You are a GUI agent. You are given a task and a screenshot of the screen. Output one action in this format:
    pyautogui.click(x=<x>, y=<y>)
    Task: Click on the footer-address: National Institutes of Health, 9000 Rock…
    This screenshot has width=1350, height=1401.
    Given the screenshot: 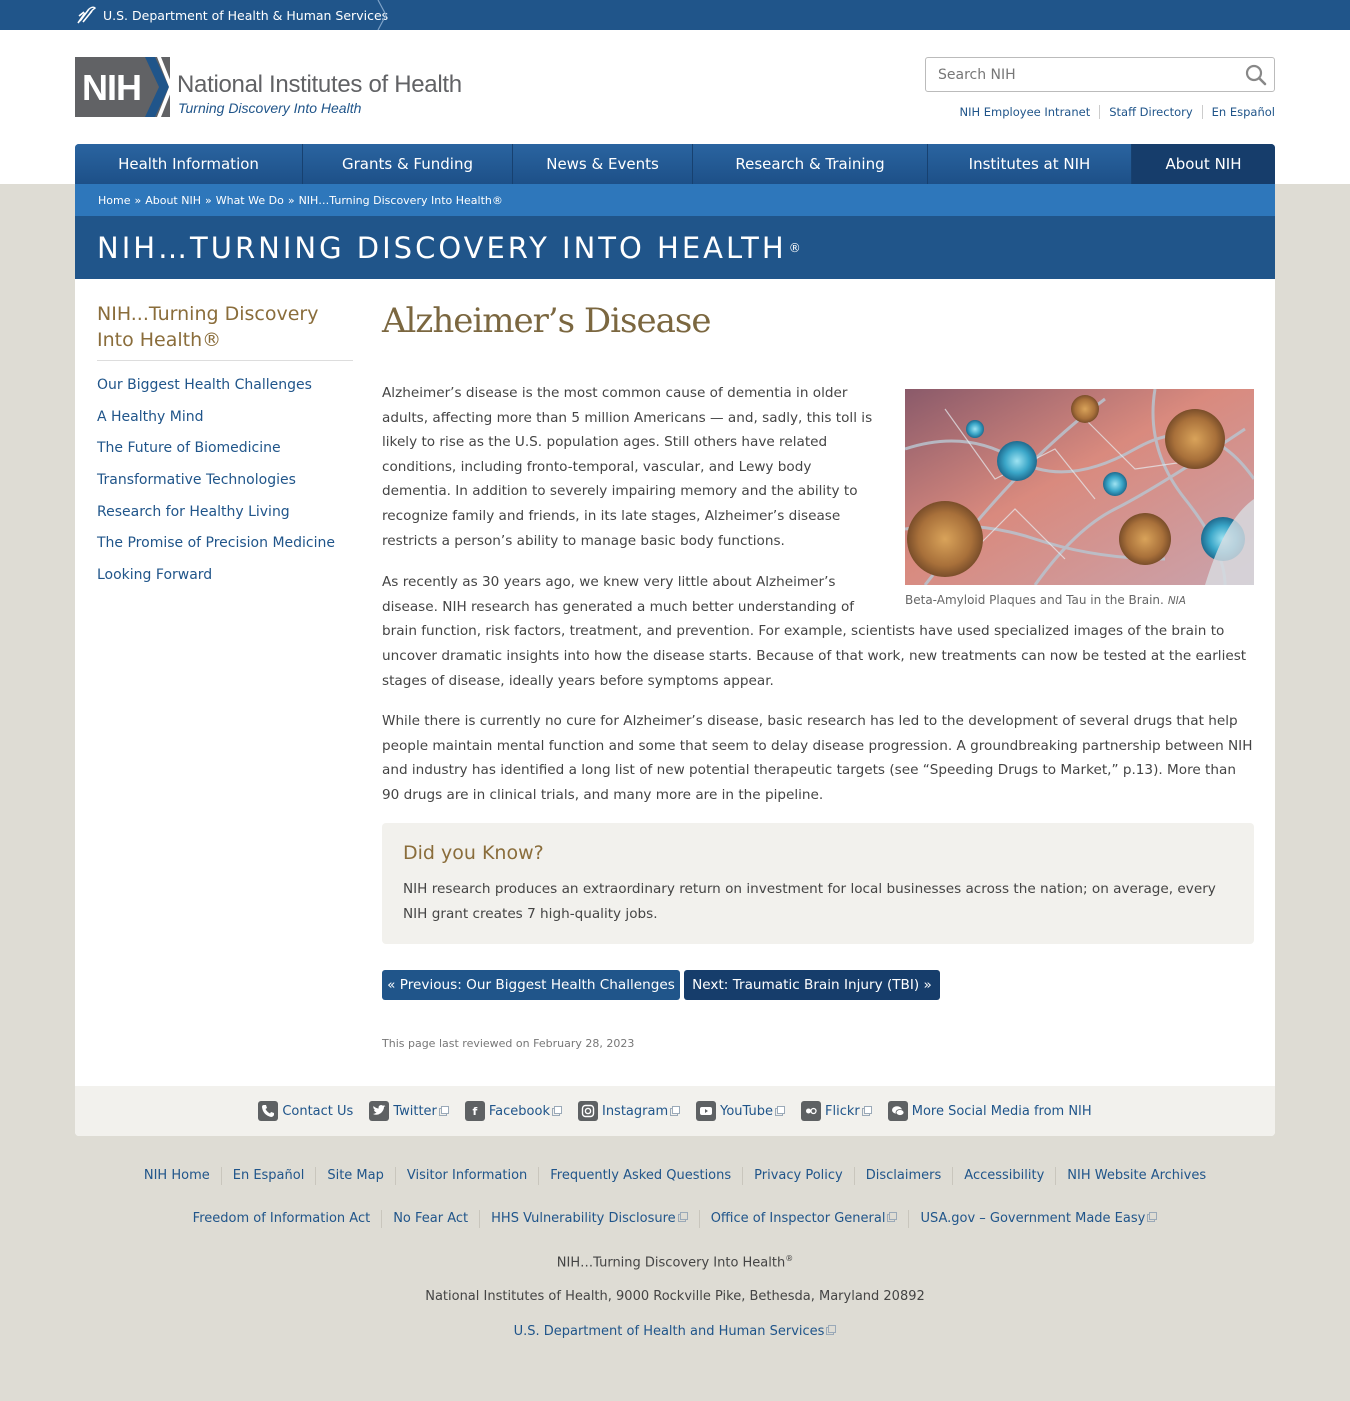 What is the action you would take?
    pyautogui.click(x=675, y=1296)
    